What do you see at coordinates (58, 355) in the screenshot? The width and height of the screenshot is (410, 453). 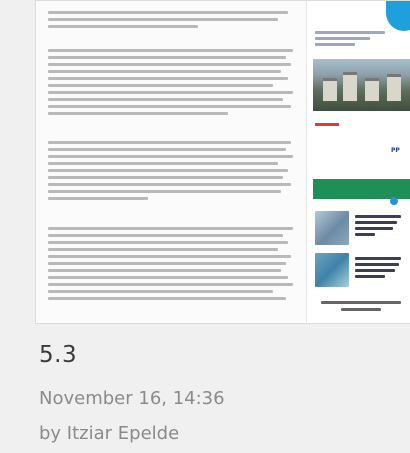 I see `card-score: 5.3` at bounding box center [58, 355].